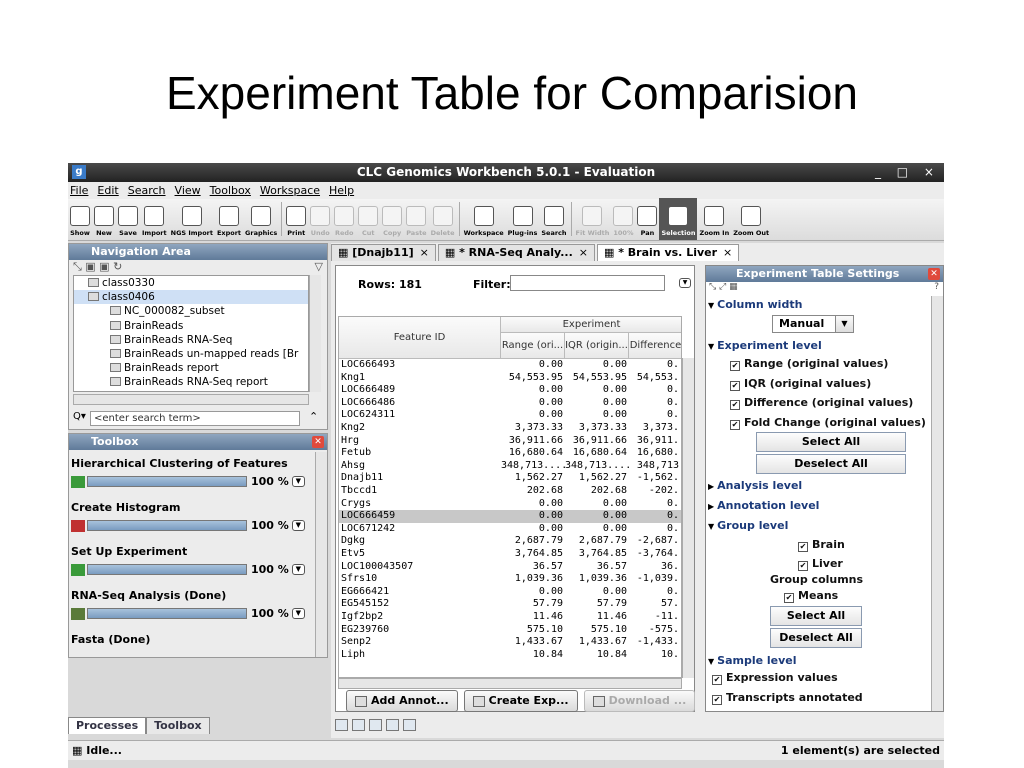  I want to click on scatter-plot-icon, so click(358, 725).